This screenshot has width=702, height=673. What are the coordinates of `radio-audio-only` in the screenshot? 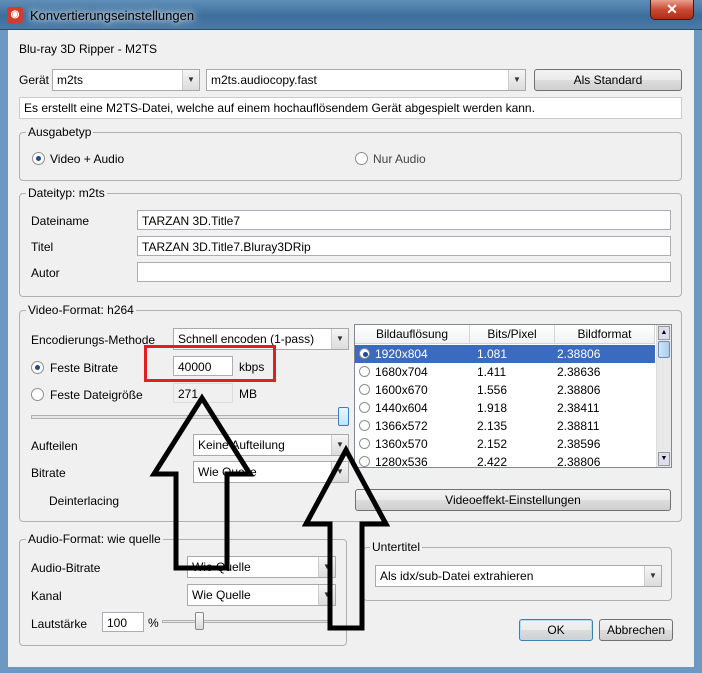 It's located at (361, 158).